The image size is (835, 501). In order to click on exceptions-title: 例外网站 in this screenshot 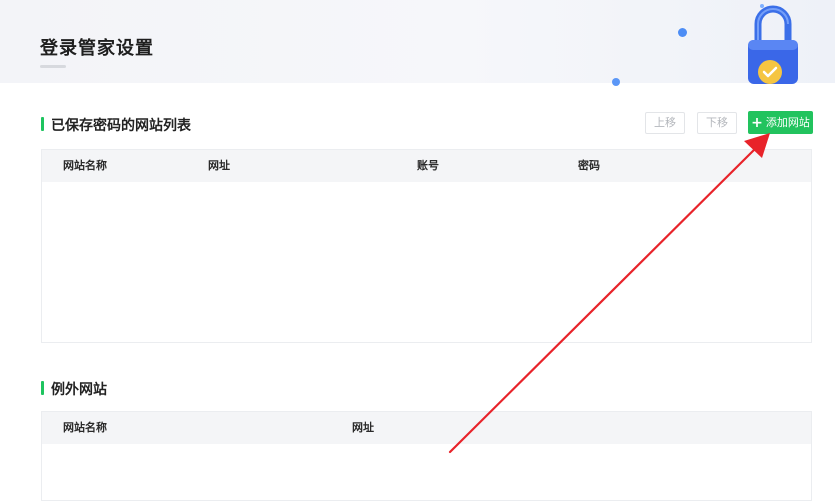, I will do `click(79, 390)`.